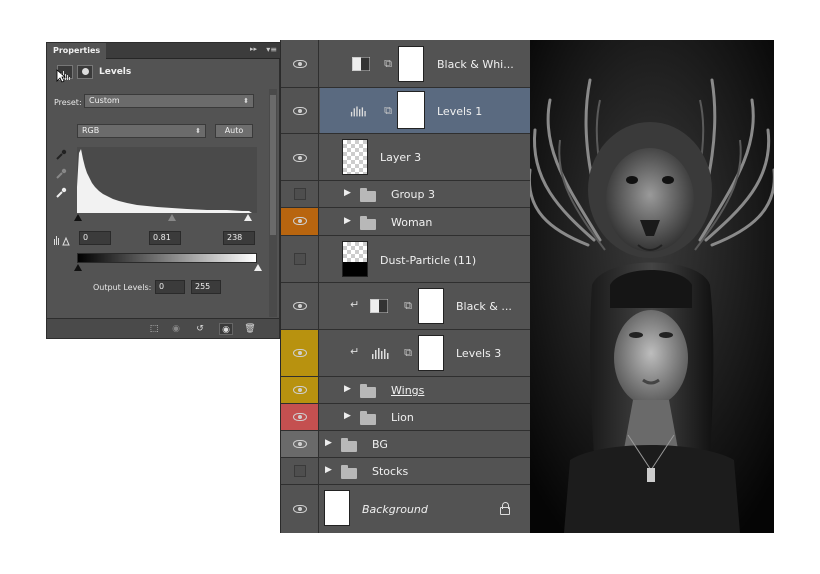 The width and height of the screenshot is (820, 574). What do you see at coordinates (62, 240) in the screenshot?
I see `clip-warning-icon` at bounding box center [62, 240].